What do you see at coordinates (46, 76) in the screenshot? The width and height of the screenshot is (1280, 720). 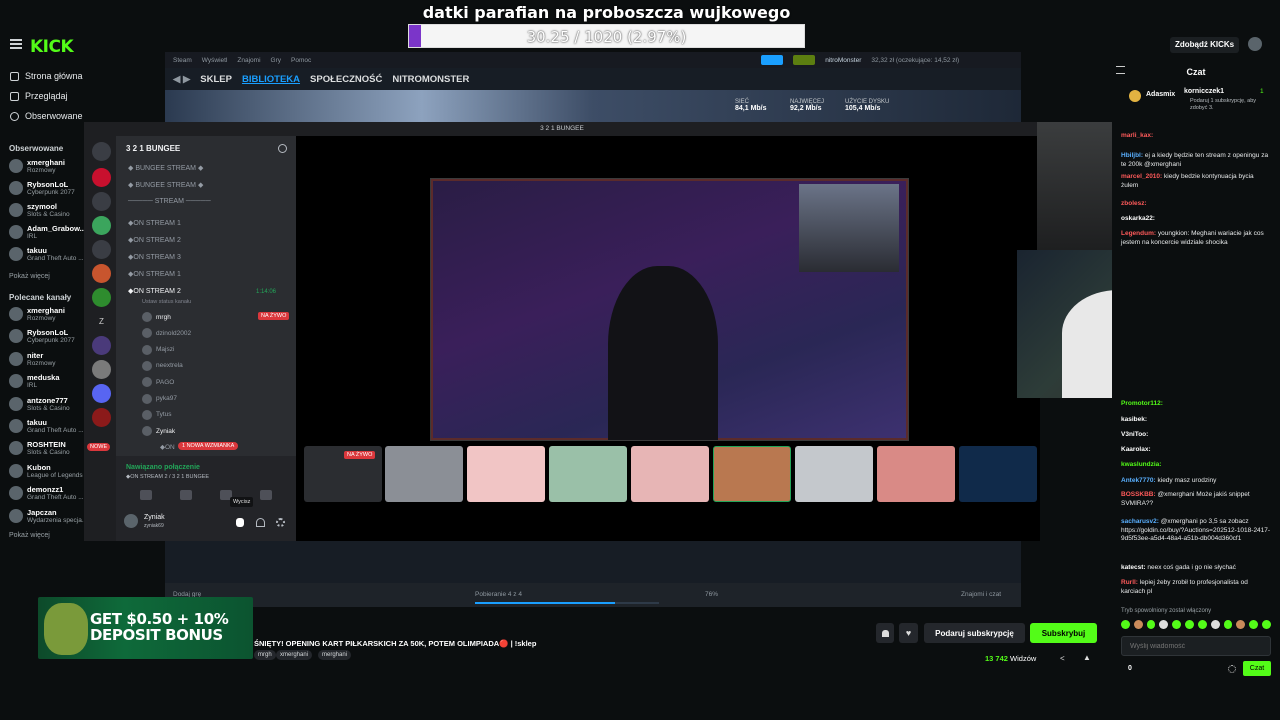 I see `nav-home: Strona główna` at bounding box center [46, 76].